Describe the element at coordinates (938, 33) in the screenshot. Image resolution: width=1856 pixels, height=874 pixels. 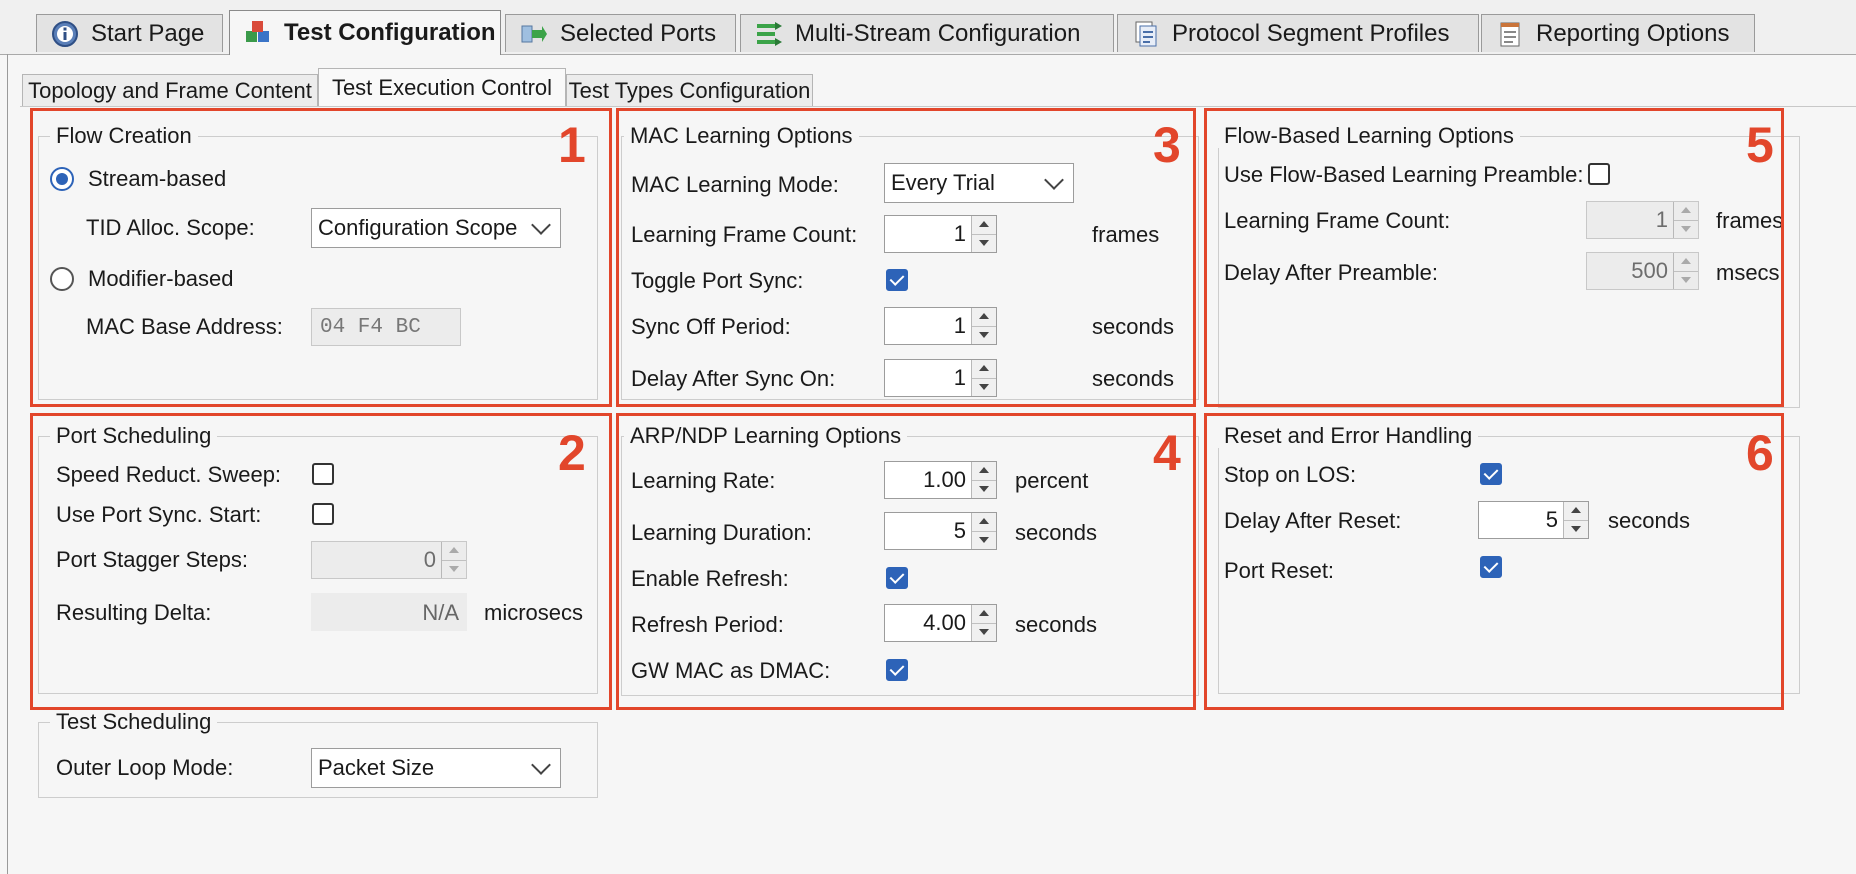
I see `tab-label: Multi-Stream Configuration` at that location.